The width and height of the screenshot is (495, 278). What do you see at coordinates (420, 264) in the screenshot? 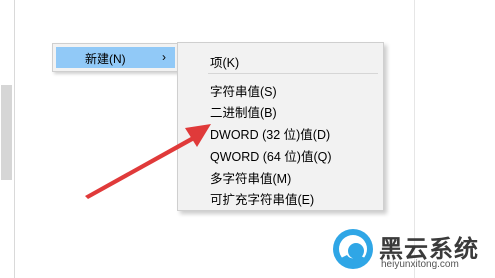
I see `watermark-subtitle: heiyunxitong.com` at bounding box center [420, 264].